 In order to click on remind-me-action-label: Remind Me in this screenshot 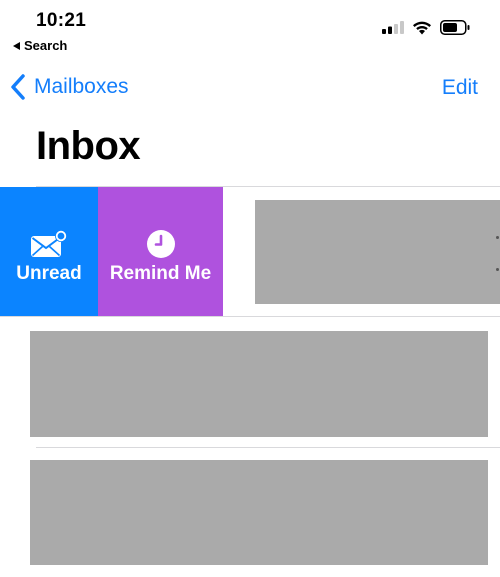, I will do `click(160, 273)`.